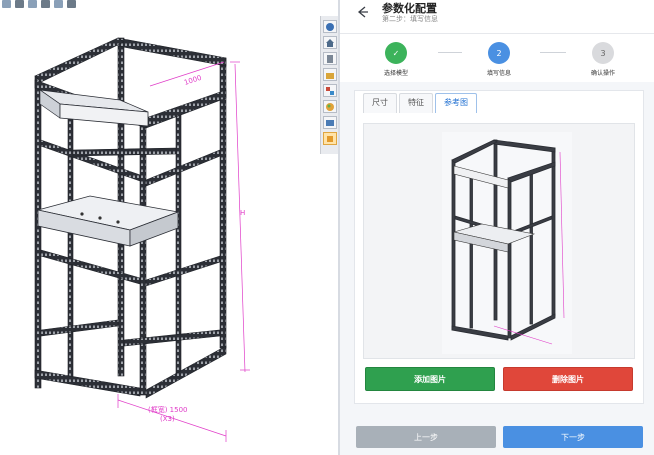 The height and width of the screenshot is (455, 654). I want to click on step-2: 2 填写信息, so click(499, 59).